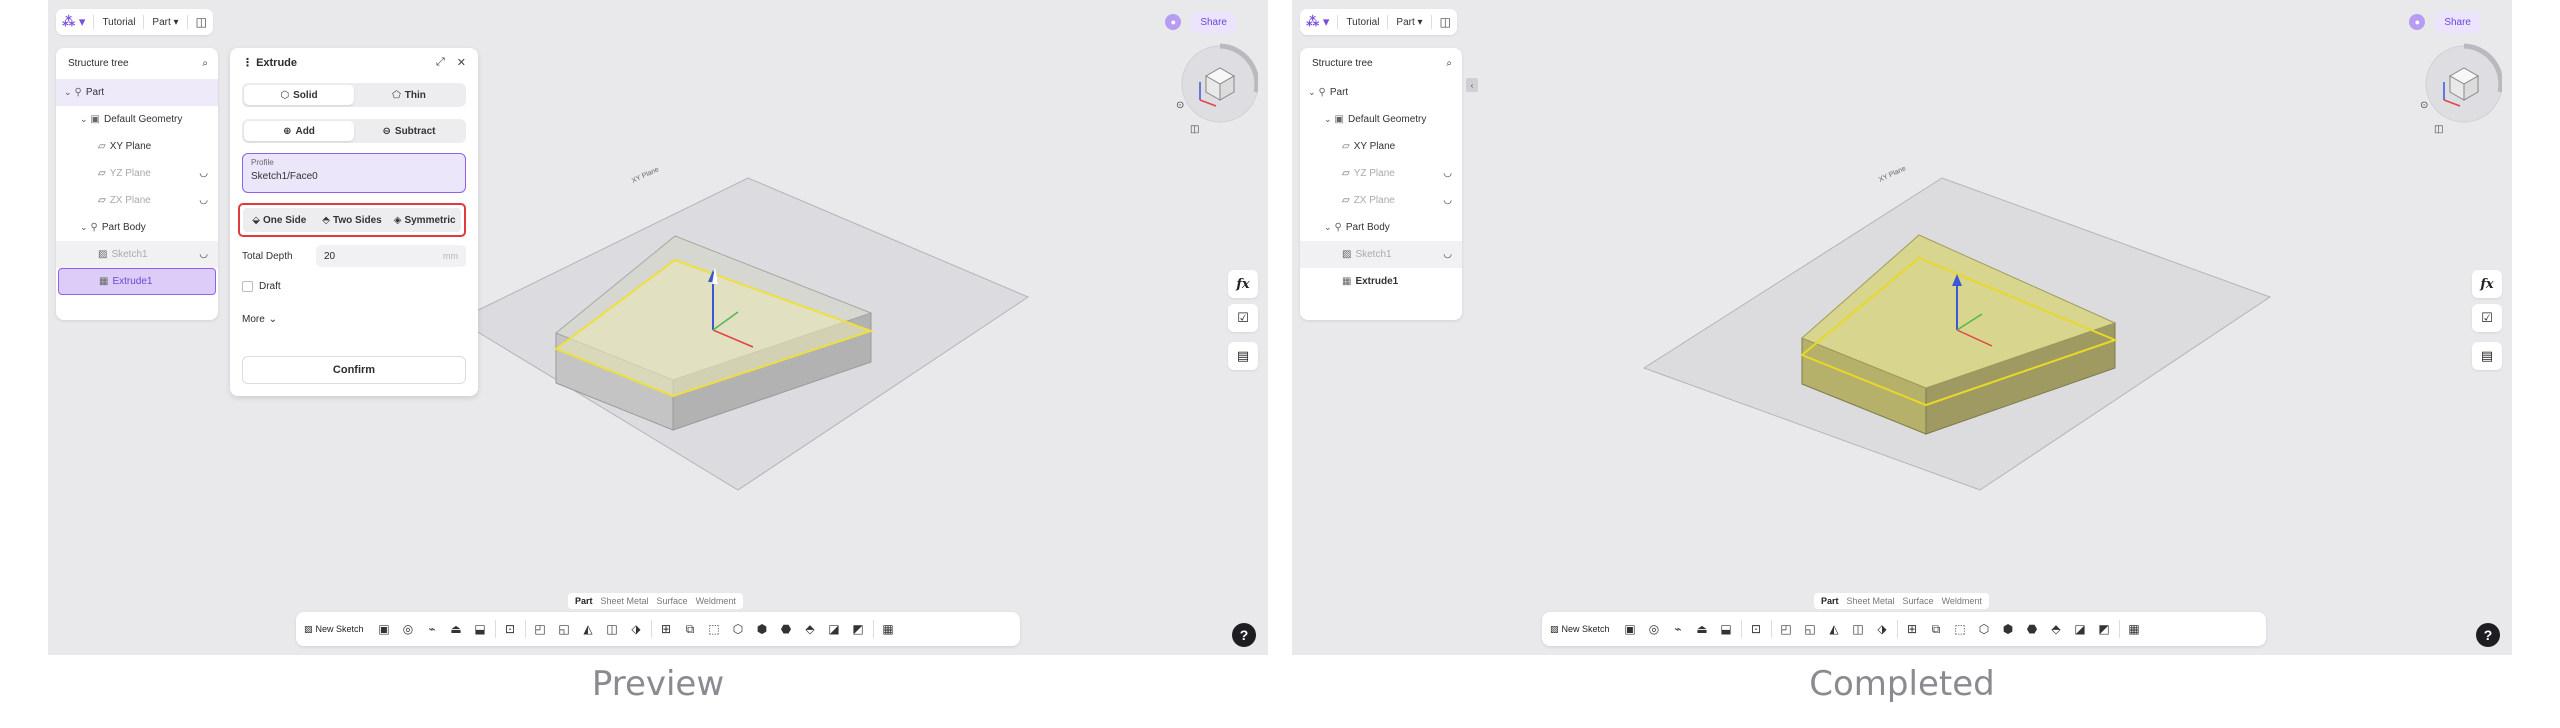 The width and height of the screenshot is (2560, 728). What do you see at coordinates (1381, 92) in the screenshot?
I see `tree-item-part: ⌄ ⚲ Part` at bounding box center [1381, 92].